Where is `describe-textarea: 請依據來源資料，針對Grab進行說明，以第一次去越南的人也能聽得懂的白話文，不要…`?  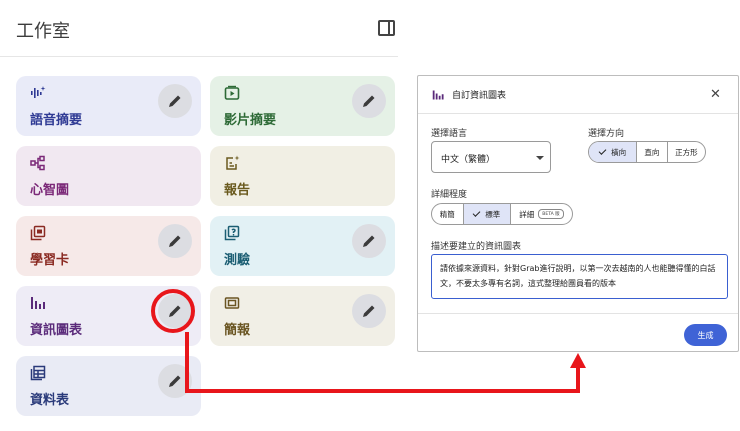
describe-textarea: 請依據來源資料，針對Grab進行說明，以第一次去越南的人也能聽得懂的白話文，不要… is located at coordinates (579, 276).